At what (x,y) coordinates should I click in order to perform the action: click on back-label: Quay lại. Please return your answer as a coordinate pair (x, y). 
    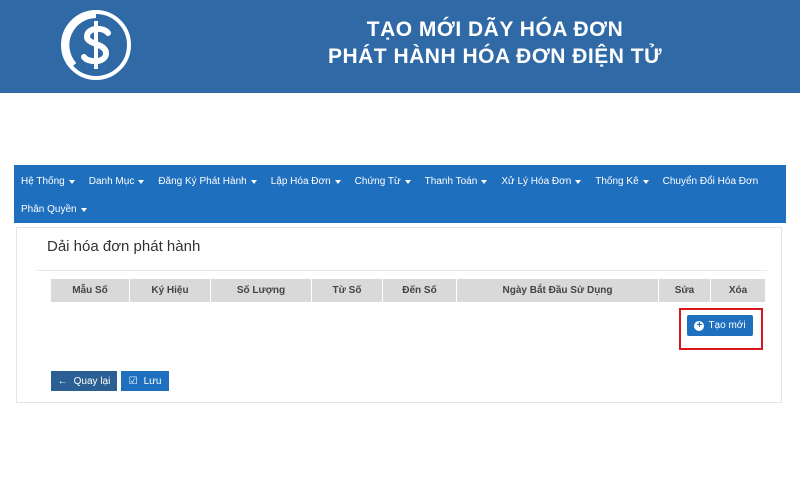
    Looking at the image, I should click on (92, 381).